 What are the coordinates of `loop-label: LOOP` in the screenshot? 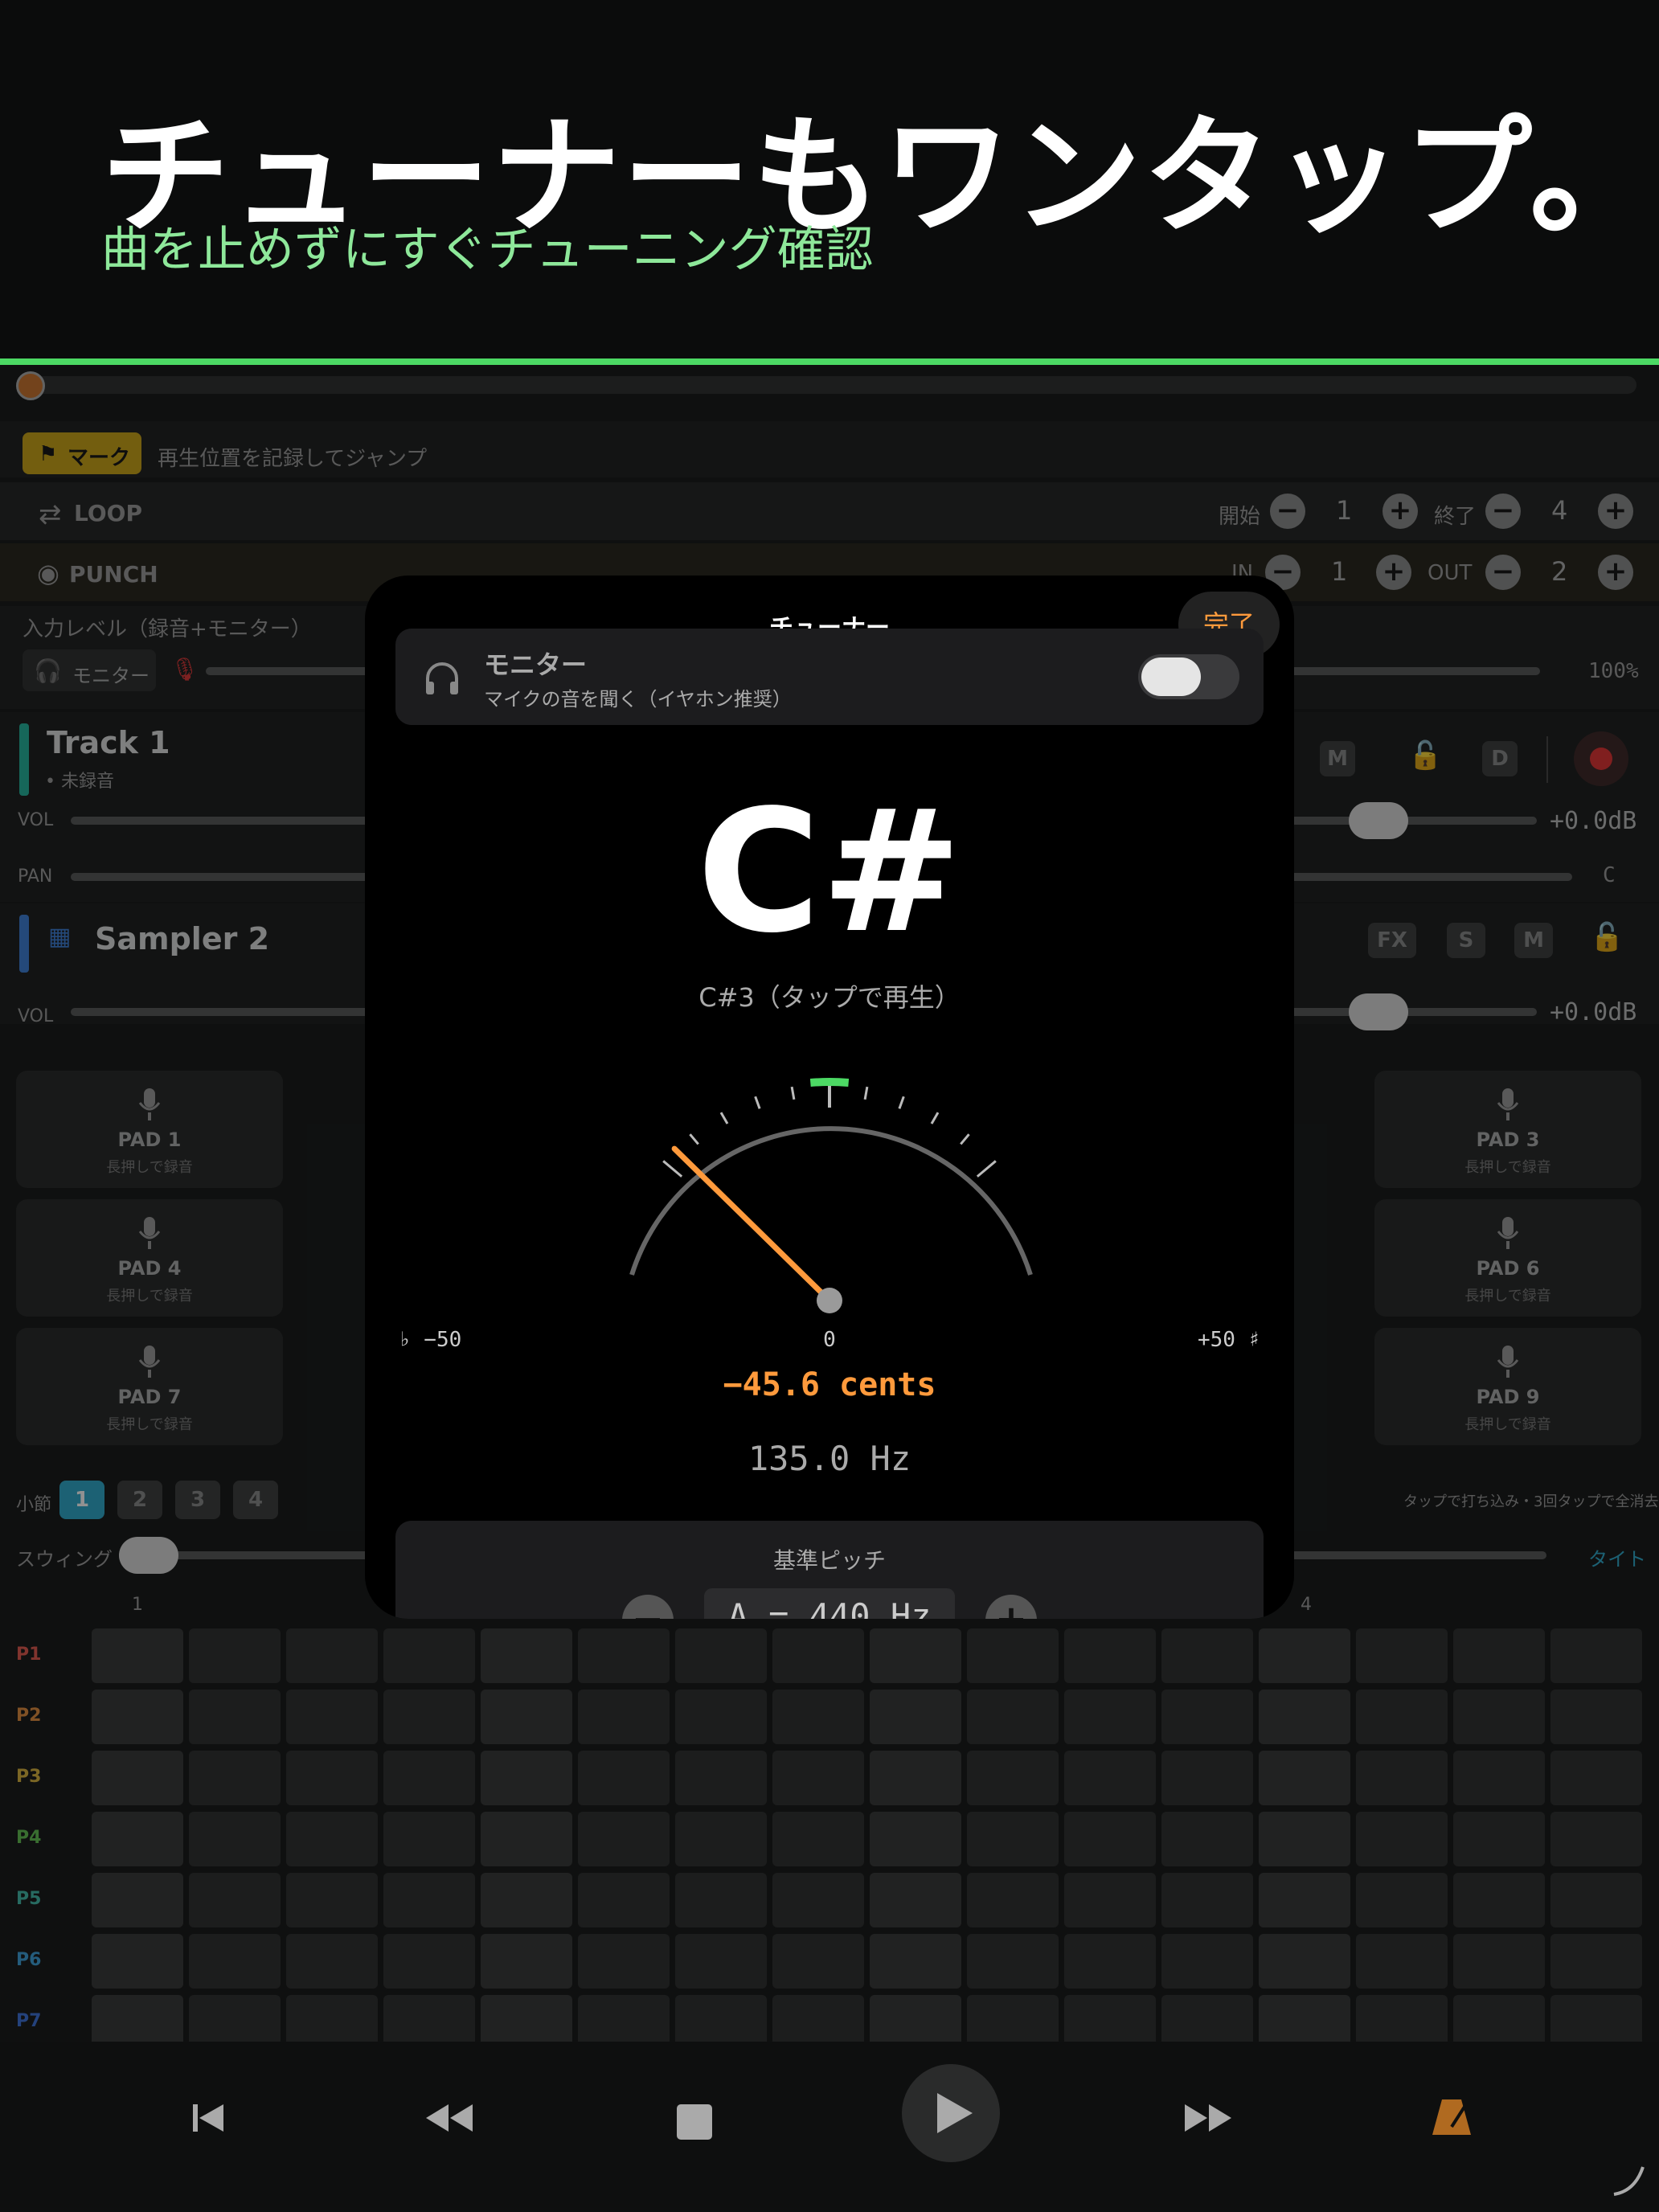 It's located at (108, 513).